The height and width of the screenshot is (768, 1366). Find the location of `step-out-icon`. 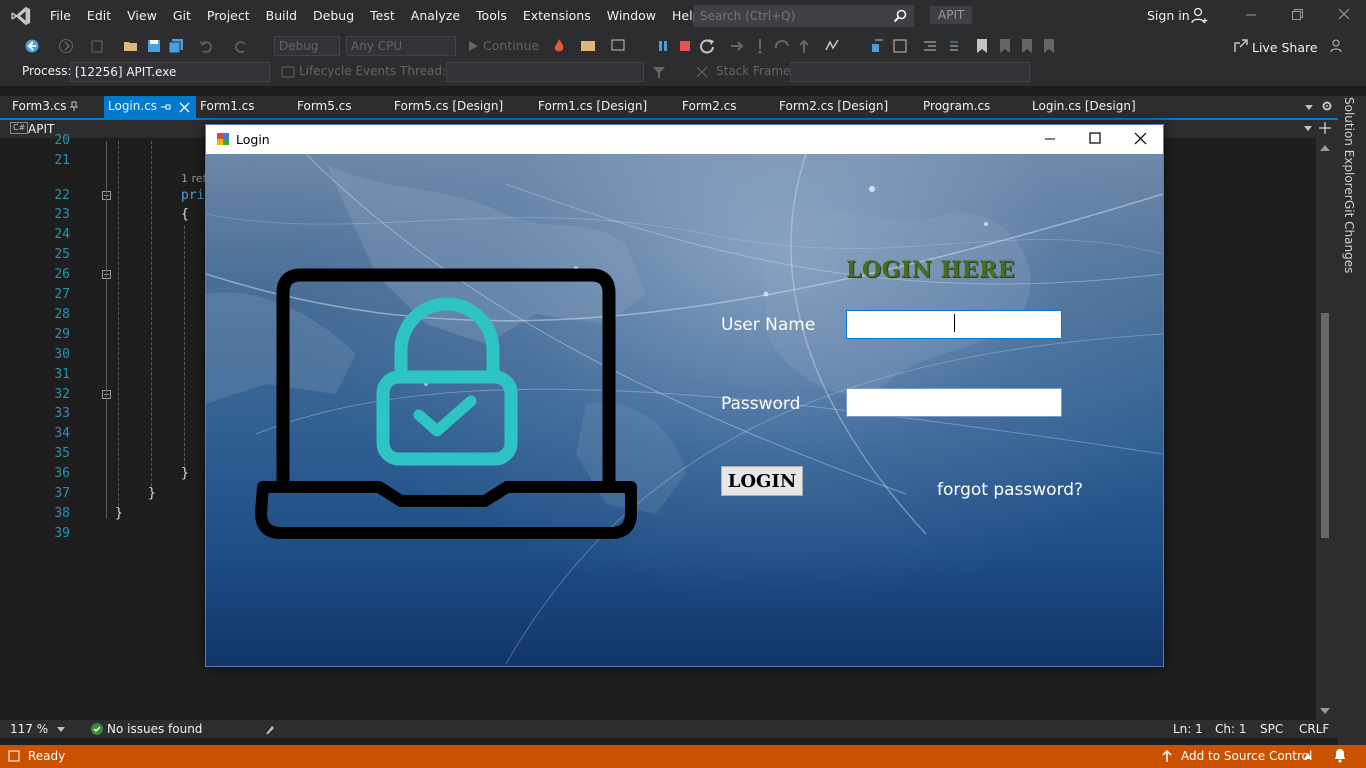

step-out-icon is located at coordinates (804, 46).